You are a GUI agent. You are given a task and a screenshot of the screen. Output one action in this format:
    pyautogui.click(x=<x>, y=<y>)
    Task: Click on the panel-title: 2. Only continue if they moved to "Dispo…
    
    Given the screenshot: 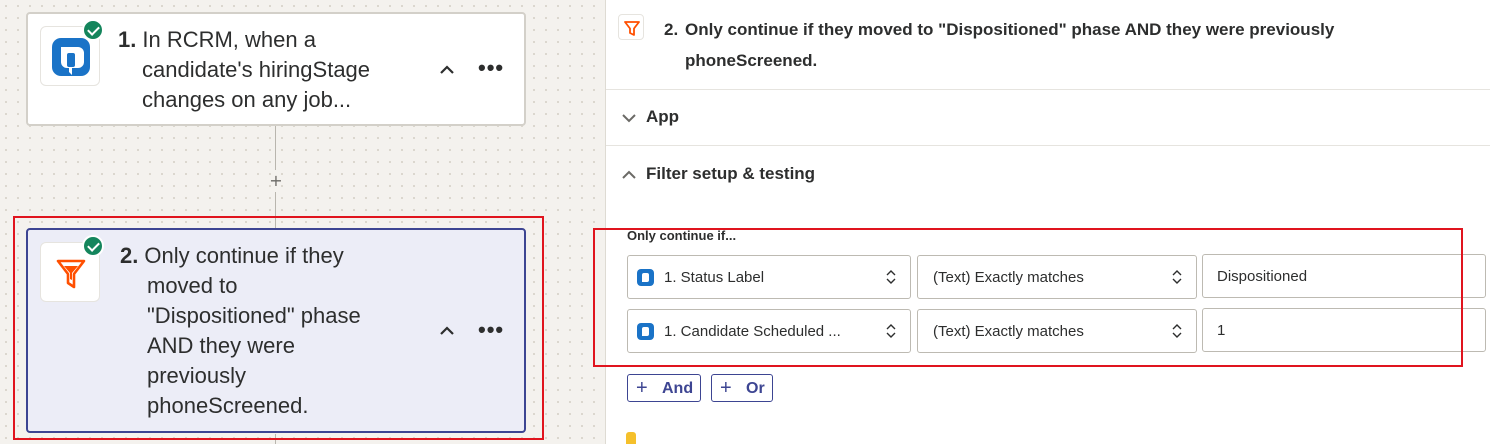 What is the action you would take?
    pyautogui.click(x=999, y=45)
    